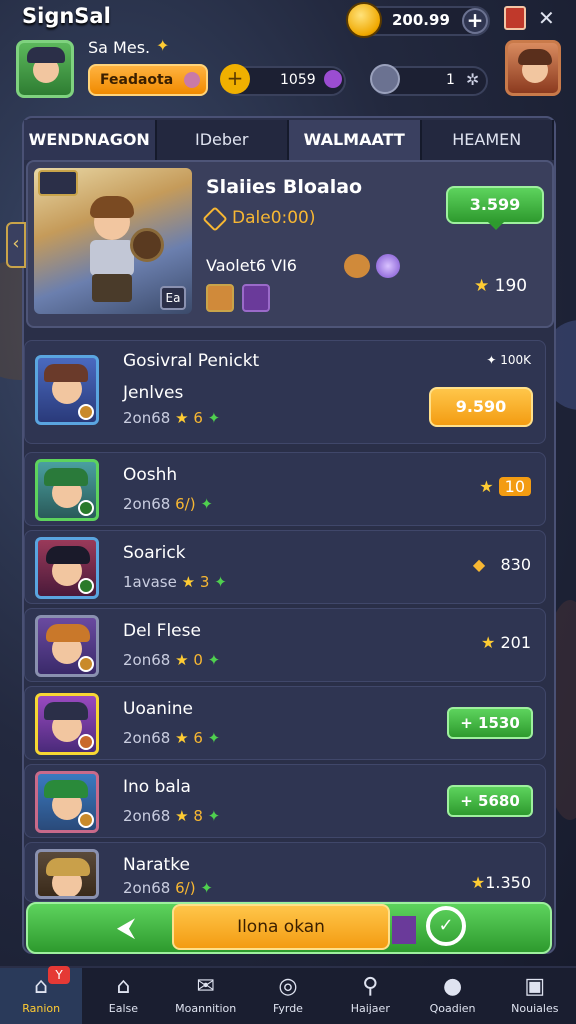 Image resolution: width=576 pixels, height=1024 pixels. Describe the element at coordinates (546, 18) in the screenshot. I see `tools-icon: ✕` at that location.